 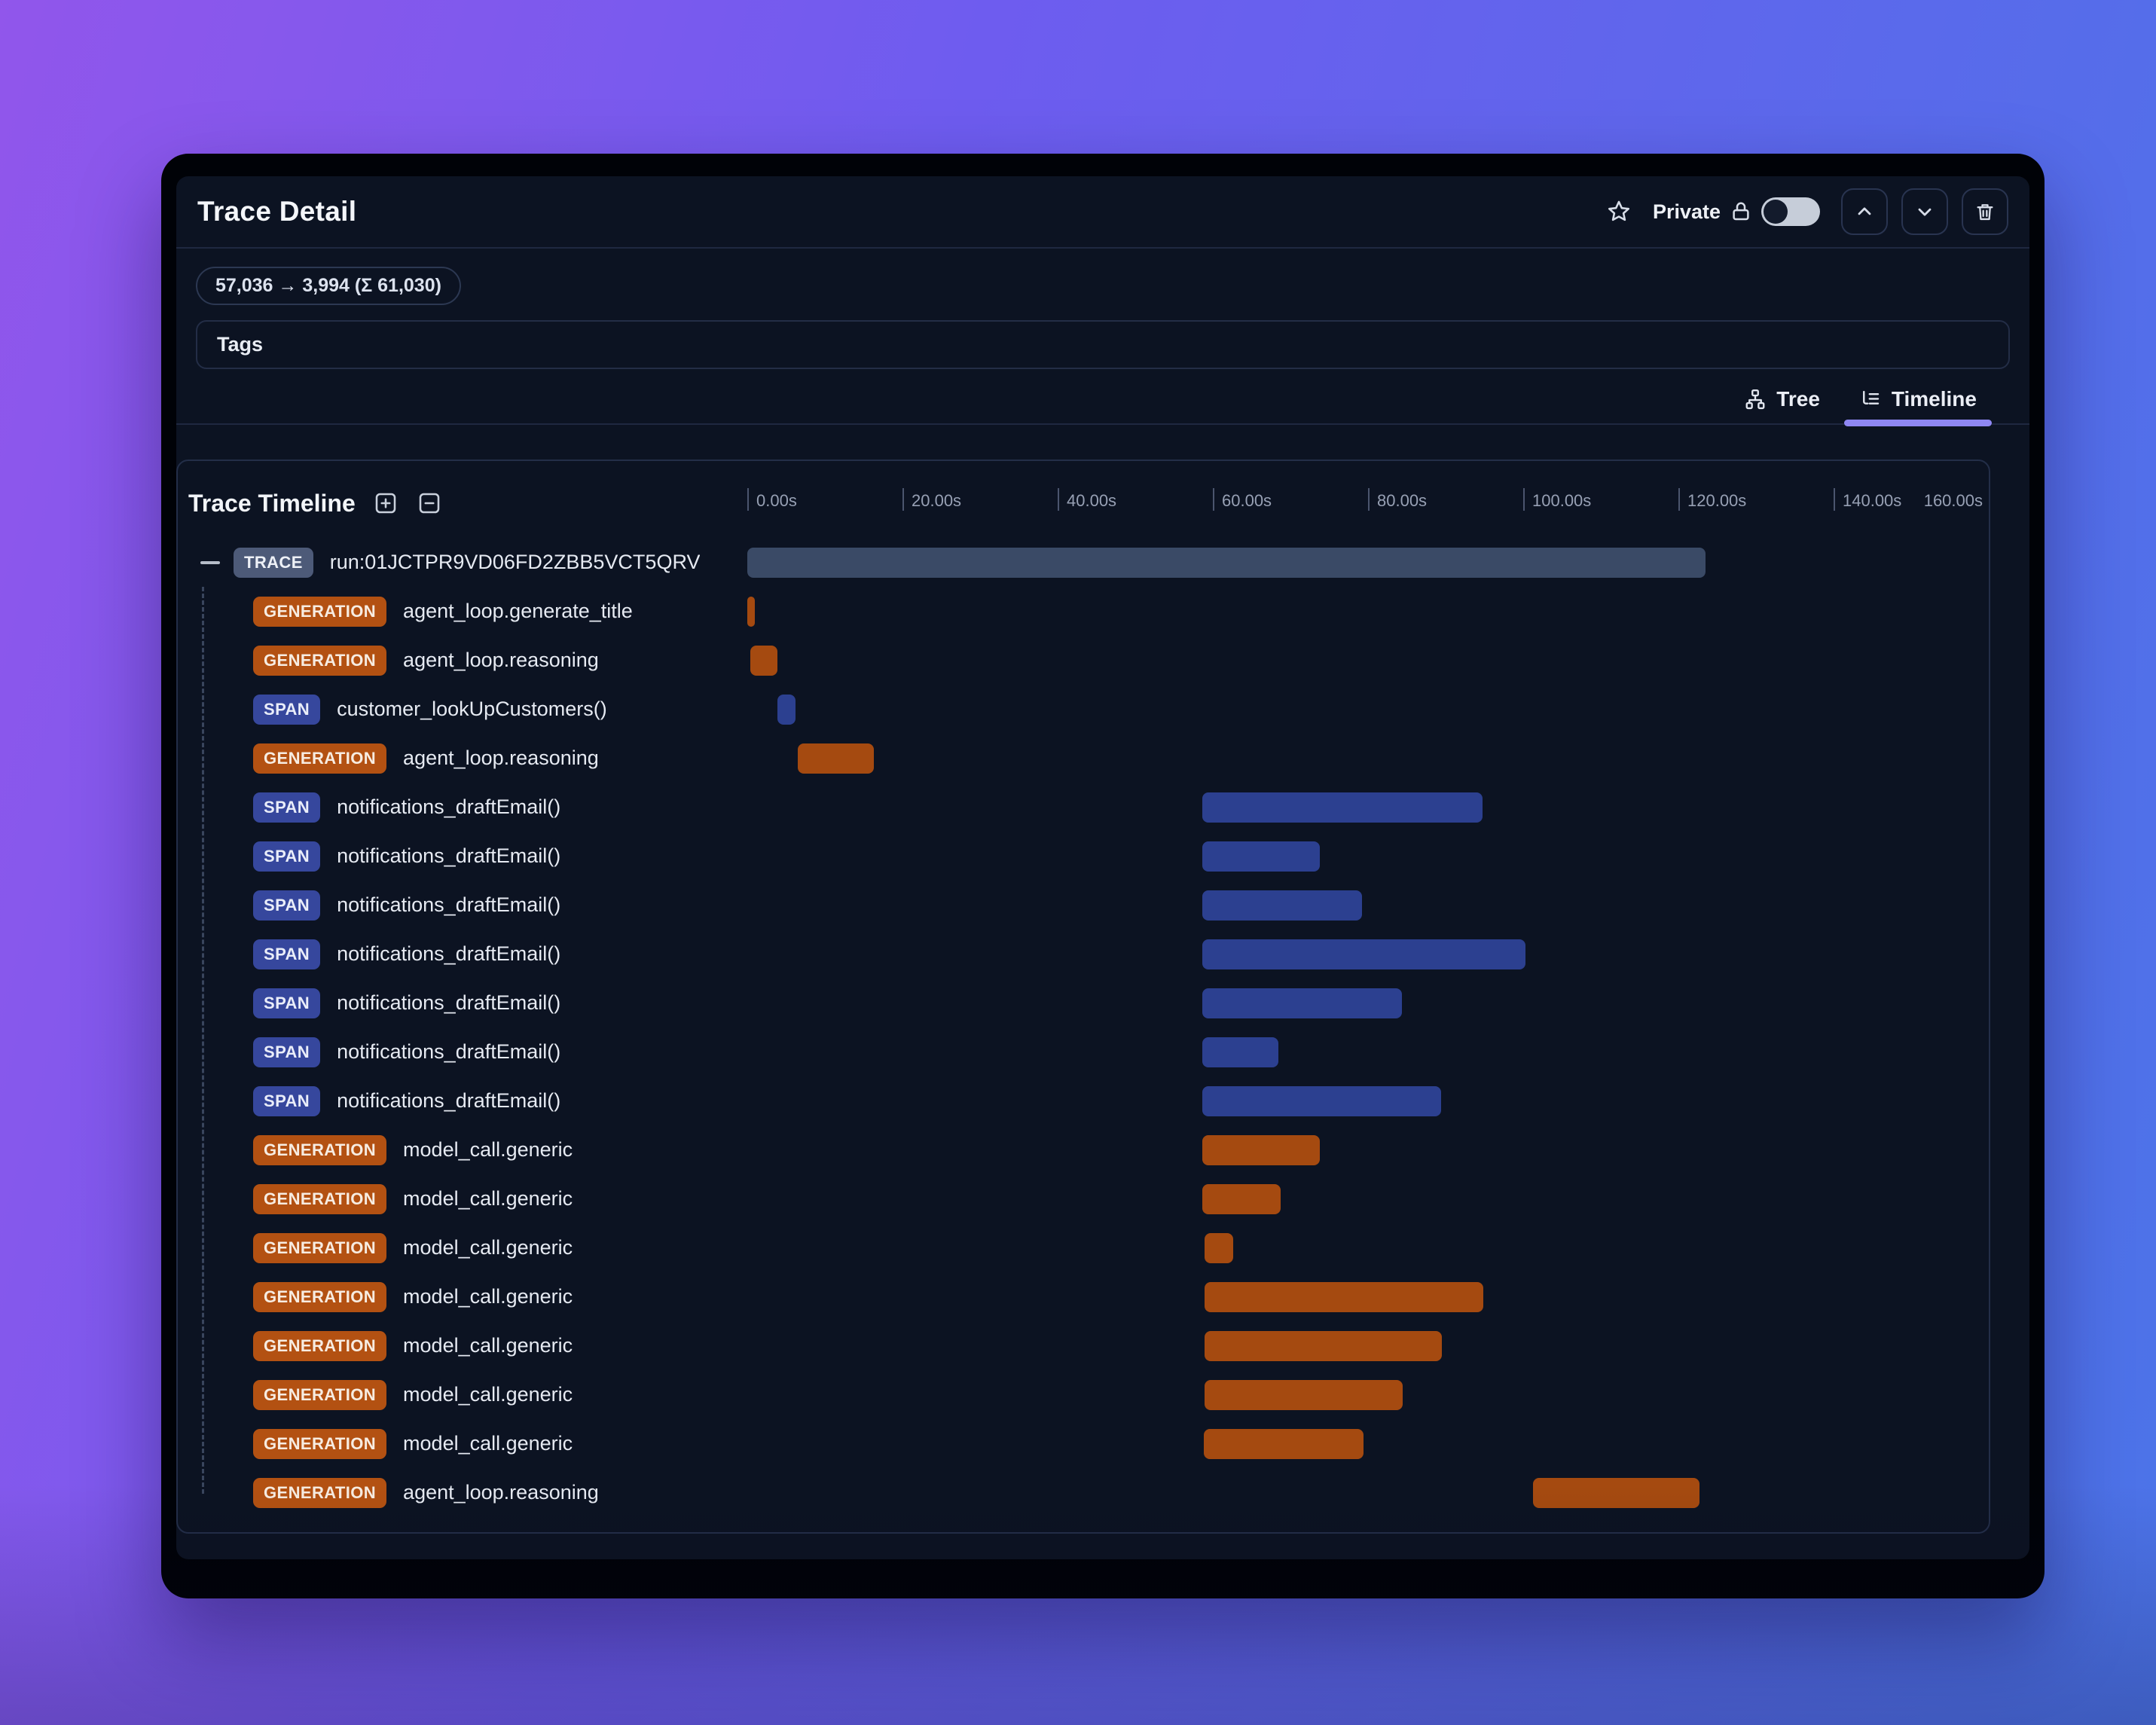 I want to click on timeline-row: GENERATION agent_loop.reasoning, so click(x=1083, y=758).